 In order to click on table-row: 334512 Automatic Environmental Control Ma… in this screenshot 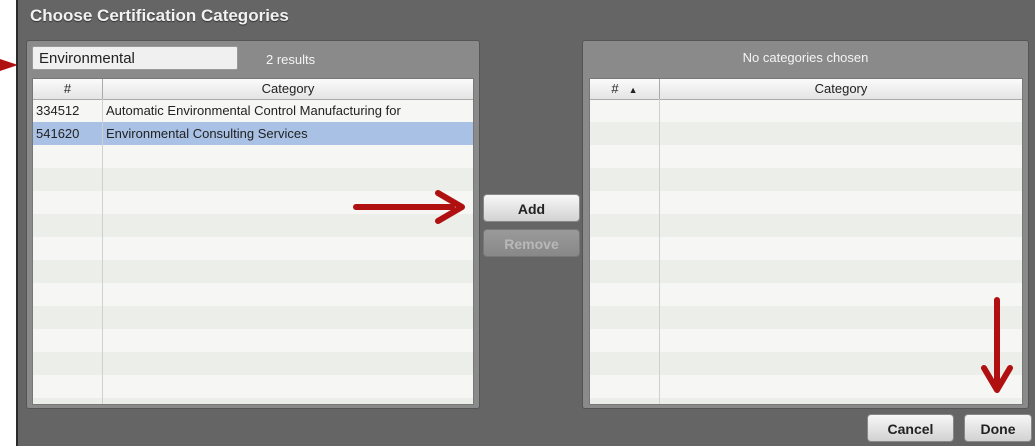, I will do `click(253, 110)`.